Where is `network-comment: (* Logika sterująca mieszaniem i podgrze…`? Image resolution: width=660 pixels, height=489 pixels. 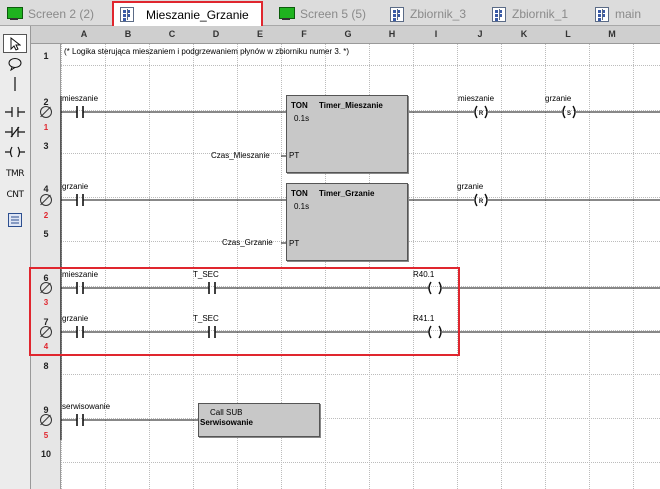
network-comment: (* Logika sterująca mieszaniem i podgrze… is located at coordinates (206, 51).